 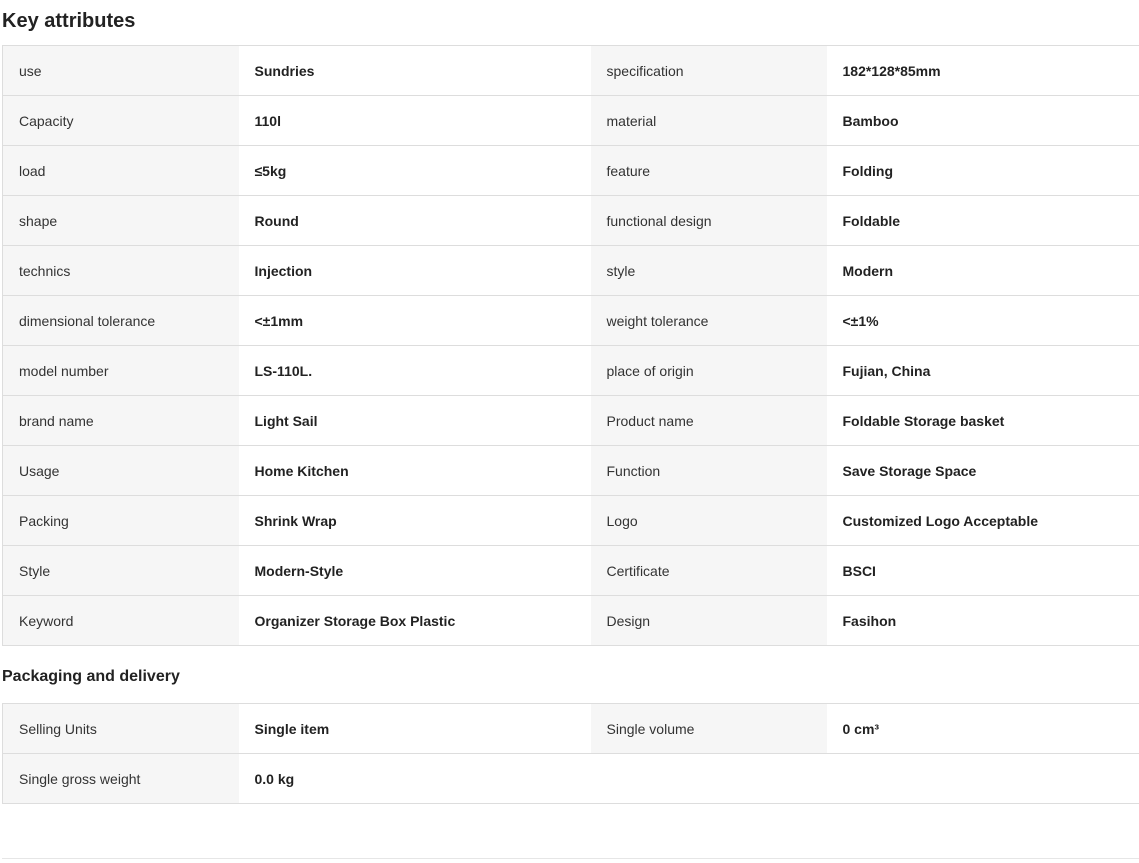 What do you see at coordinates (414, 320) in the screenshot?
I see `attr-value: <±1mm` at bounding box center [414, 320].